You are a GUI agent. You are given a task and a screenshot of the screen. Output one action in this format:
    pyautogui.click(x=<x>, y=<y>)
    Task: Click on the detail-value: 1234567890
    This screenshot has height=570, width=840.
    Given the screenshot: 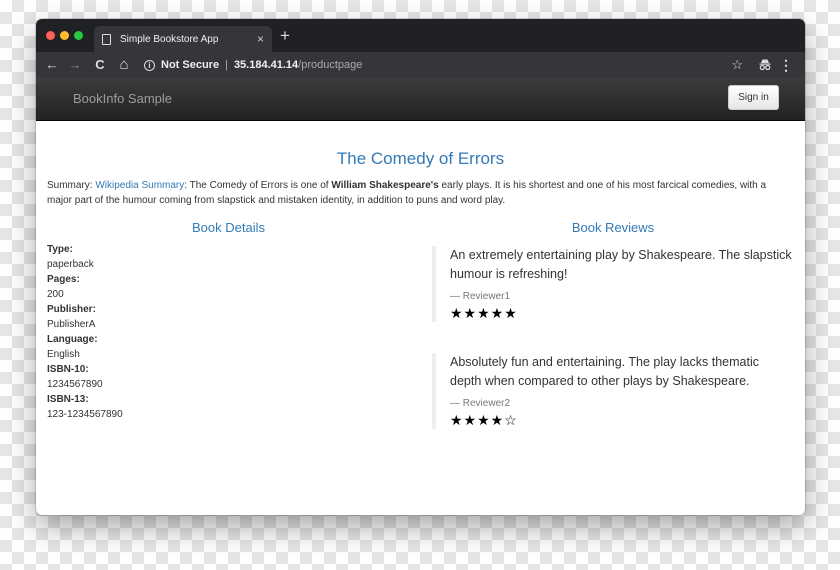 What is the action you would take?
    pyautogui.click(x=75, y=384)
    